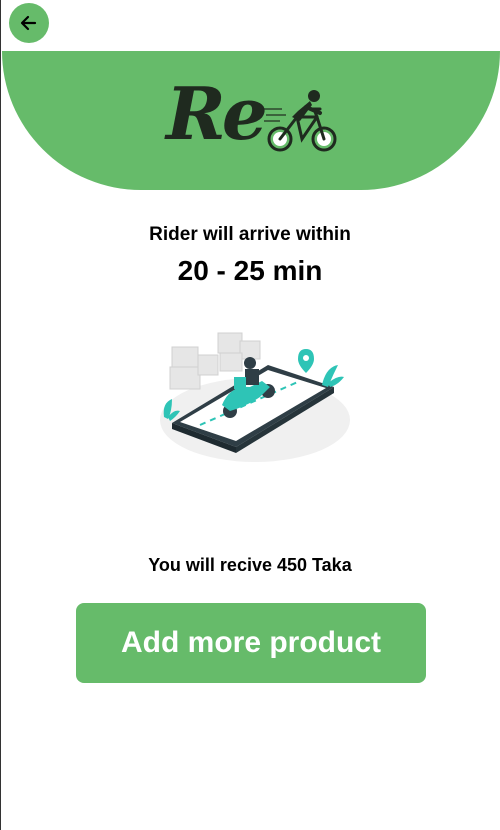  What do you see at coordinates (250, 234) in the screenshot?
I see `arrival-label: Rider will arrive within` at bounding box center [250, 234].